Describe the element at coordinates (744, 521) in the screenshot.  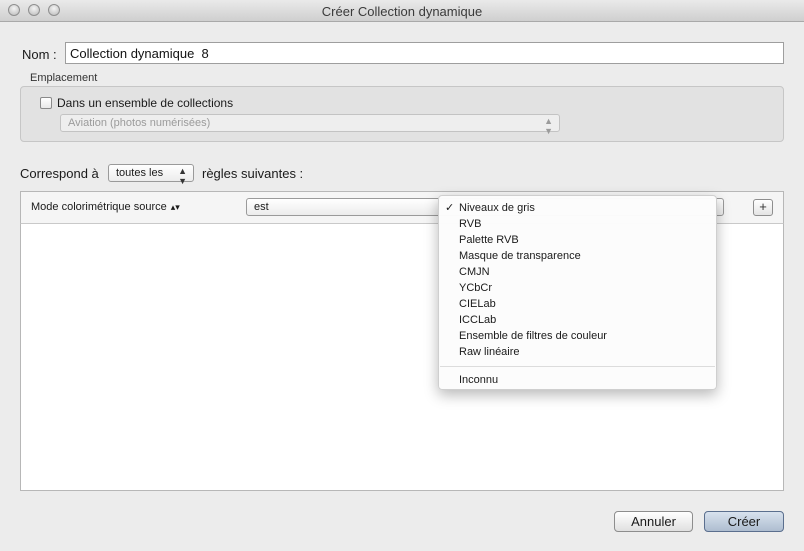
I see `create-button: Créer` at that location.